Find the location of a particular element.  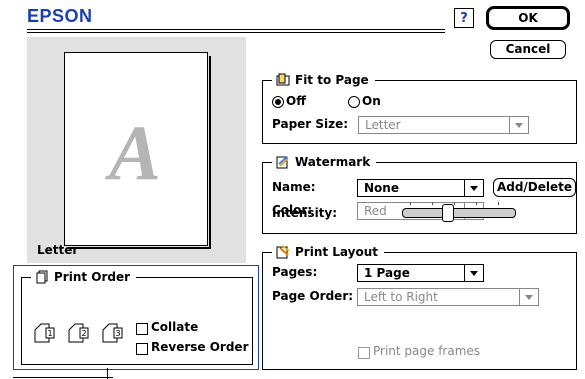

print-frames-checkbox is located at coordinates (364, 353).